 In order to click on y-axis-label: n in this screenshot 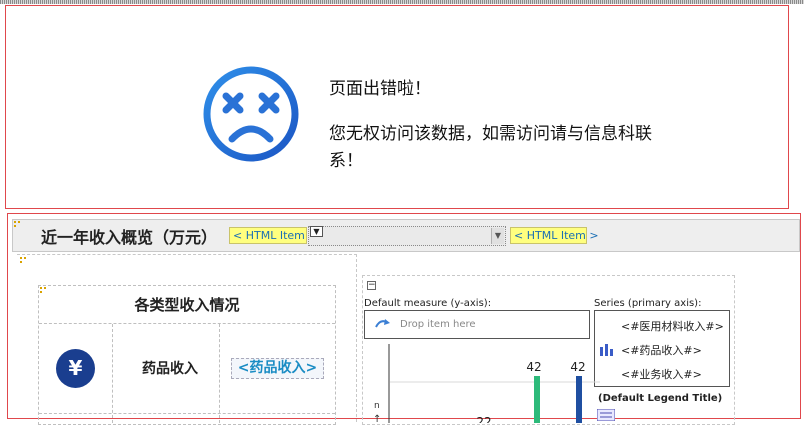, I will do `click(377, 406)`.